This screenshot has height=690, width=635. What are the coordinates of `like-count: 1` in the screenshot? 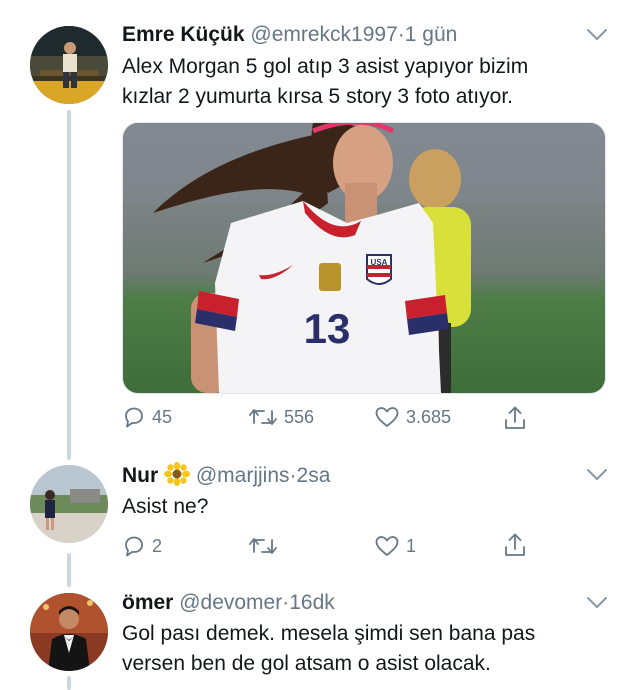 It's located at (411, 545).